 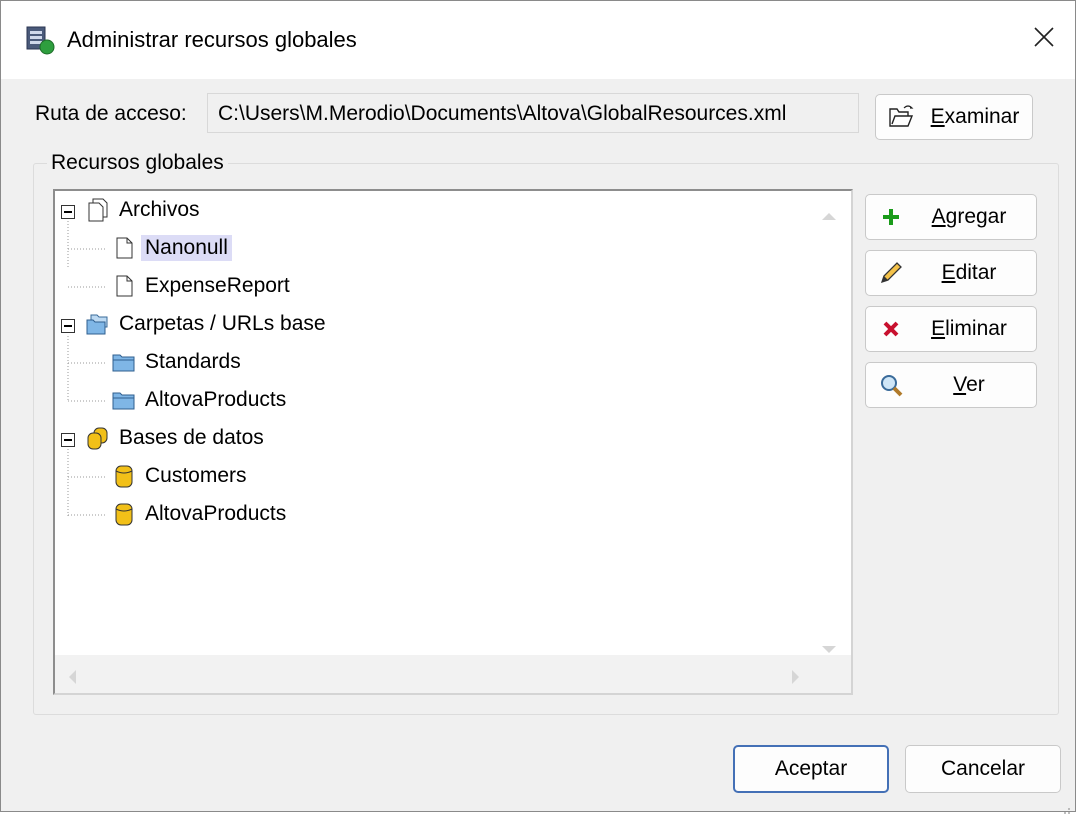 I want to click on title-bar: Administrar recursos globales, so click(x=538, y=40).